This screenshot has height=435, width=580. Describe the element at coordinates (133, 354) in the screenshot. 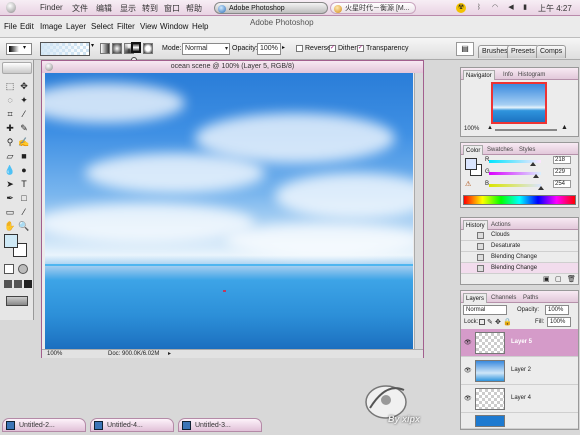

I see `doc-info: Doc: 900.0K/6.02M` at that location.